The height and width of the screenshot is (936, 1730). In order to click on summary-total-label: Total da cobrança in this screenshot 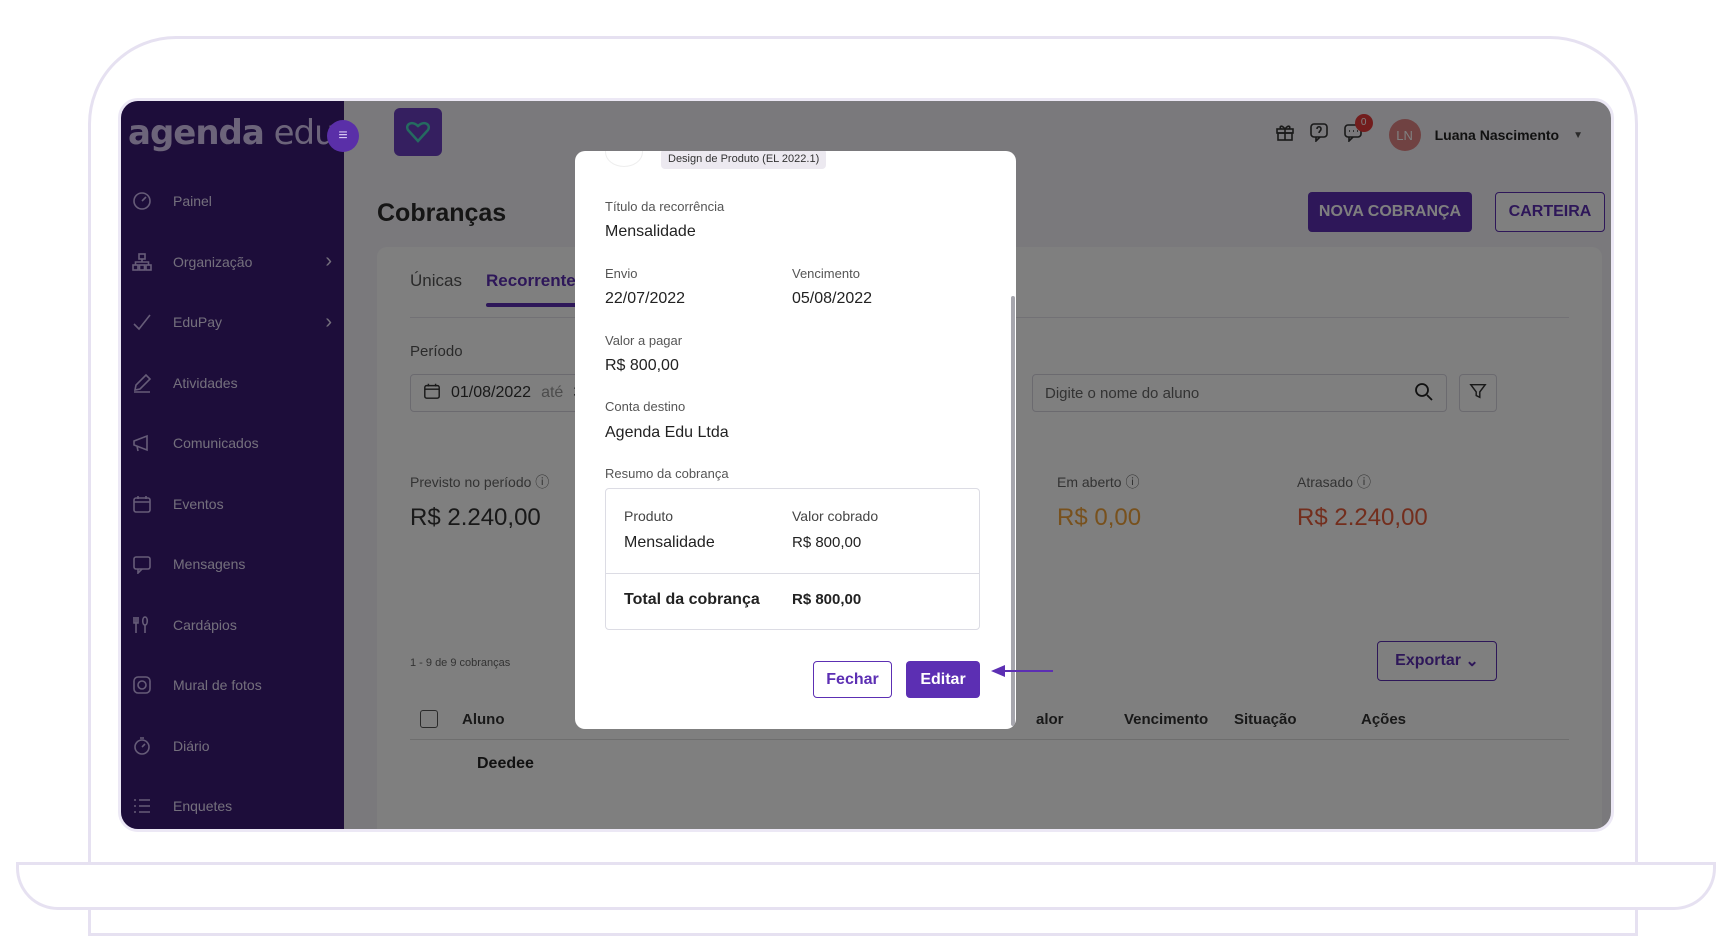, I will do `click(692, 599)`.